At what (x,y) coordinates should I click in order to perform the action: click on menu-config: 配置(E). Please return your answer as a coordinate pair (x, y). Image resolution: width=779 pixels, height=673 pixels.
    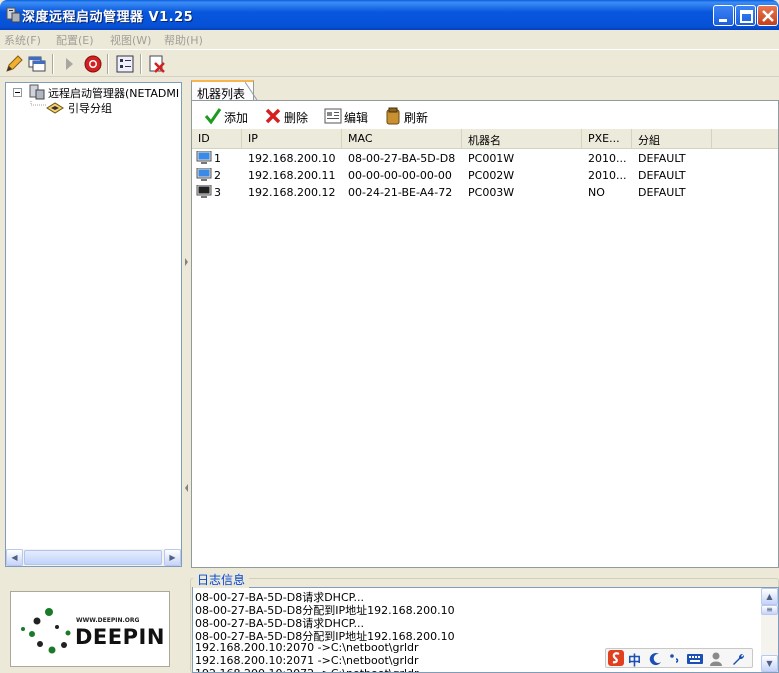
    Looking at the image, I should click on (75, 40).